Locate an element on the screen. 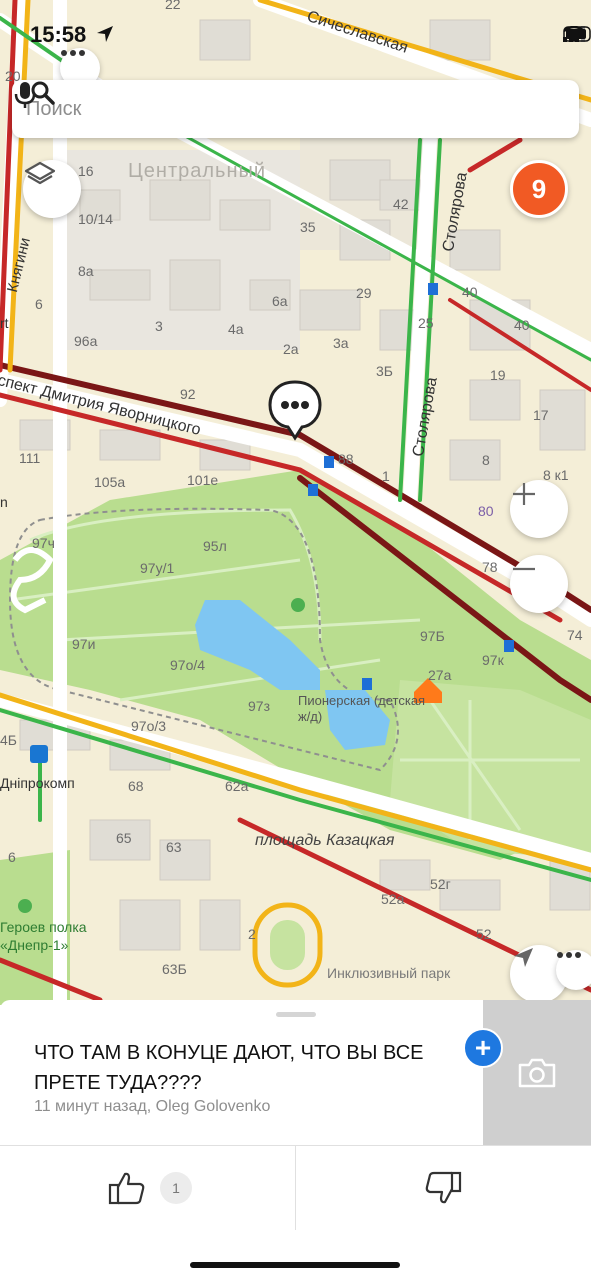 Image resolution: width=591 pixels, height=1280 pixels. house-number: rt is located at coordinates (4, 323).